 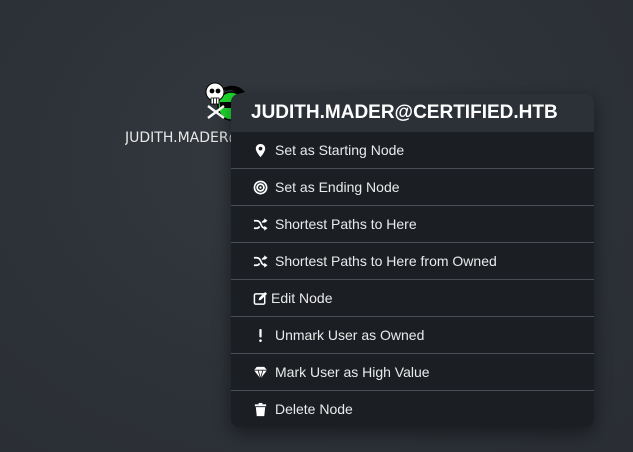 I want to click on edit-icon, so click(x=260, y=298).